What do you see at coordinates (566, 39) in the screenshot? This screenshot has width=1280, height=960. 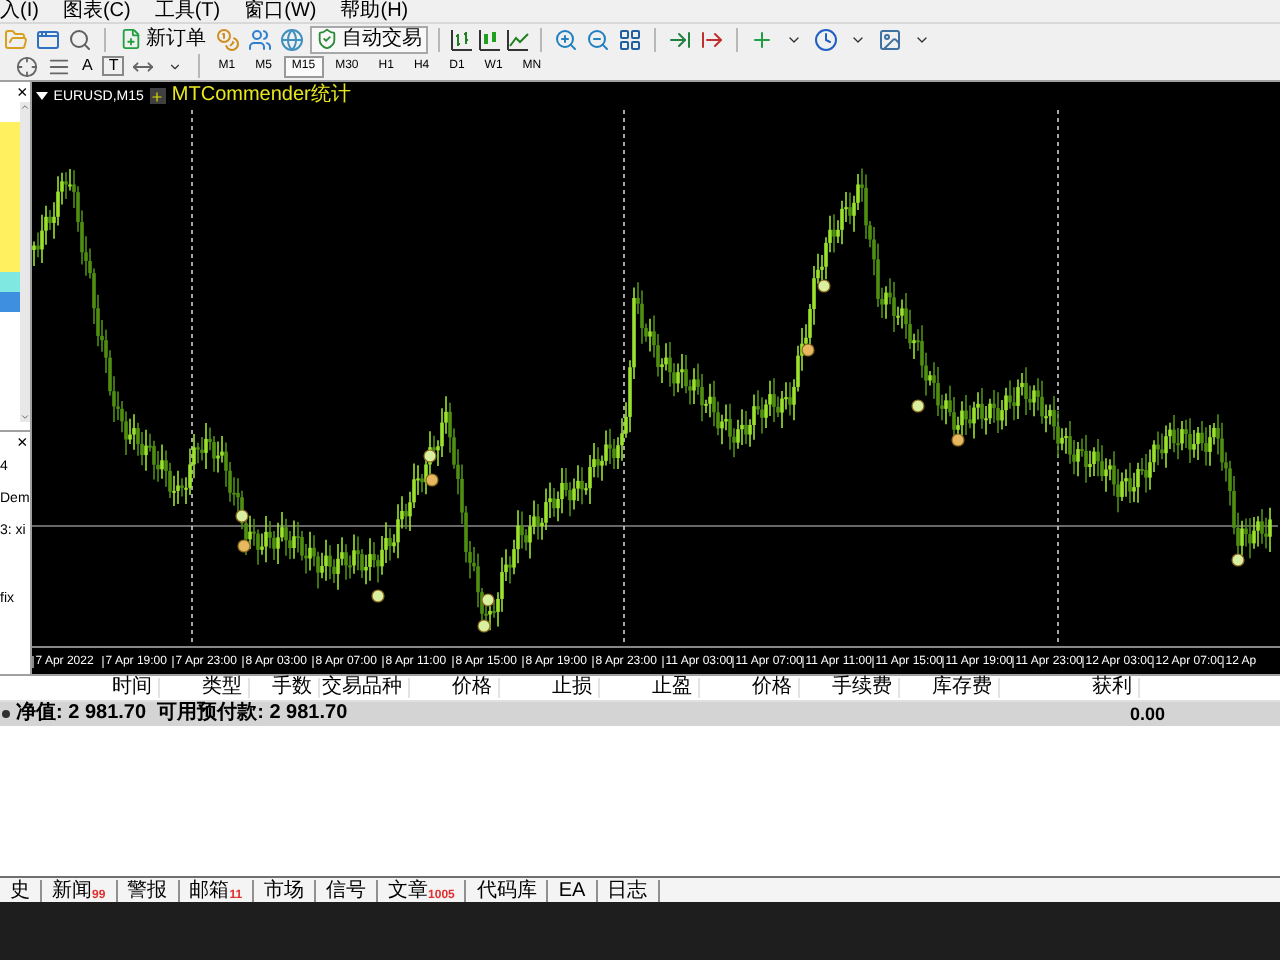 I see `zoom-in-icon` at bounding box center [566, 39].